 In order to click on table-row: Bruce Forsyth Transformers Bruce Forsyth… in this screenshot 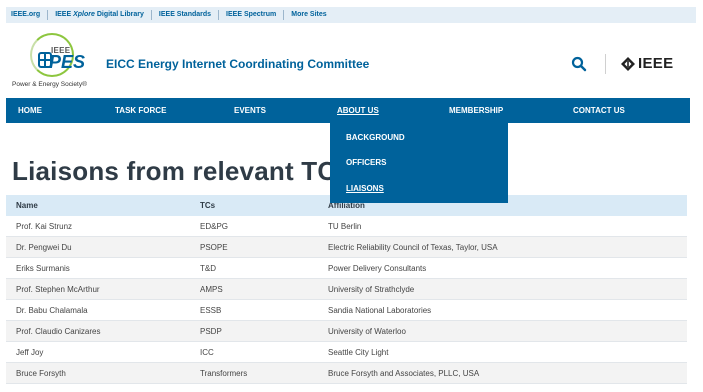, I will do `click(346, 373)`.